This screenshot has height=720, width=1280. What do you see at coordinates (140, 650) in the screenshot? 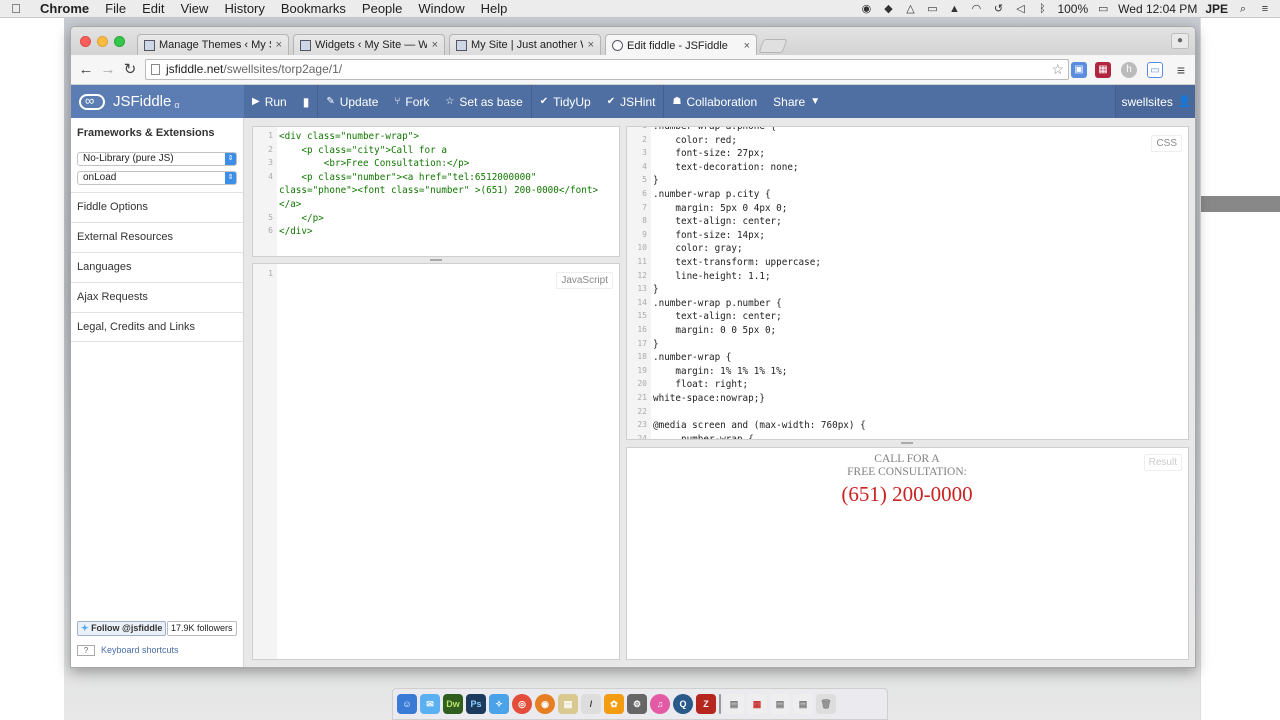
I see `keyboard-shortcuts-link: Keyboard shortcuts` at bounding box center [140, 650].